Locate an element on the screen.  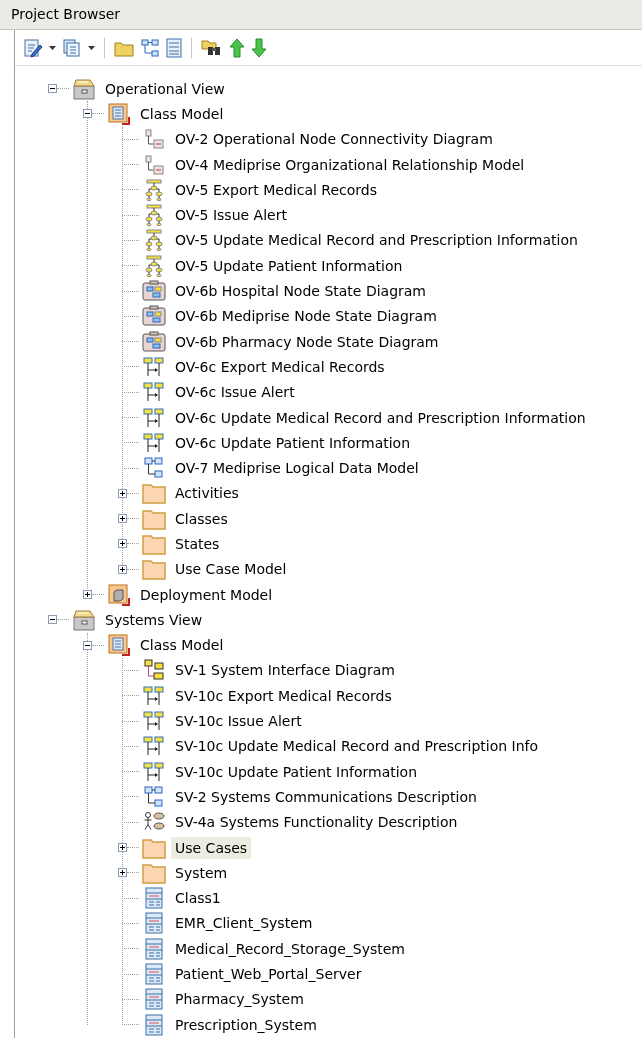
tree-item: OV-6b Pharmacy Node State Diagram is located at coordinates (307, 341).